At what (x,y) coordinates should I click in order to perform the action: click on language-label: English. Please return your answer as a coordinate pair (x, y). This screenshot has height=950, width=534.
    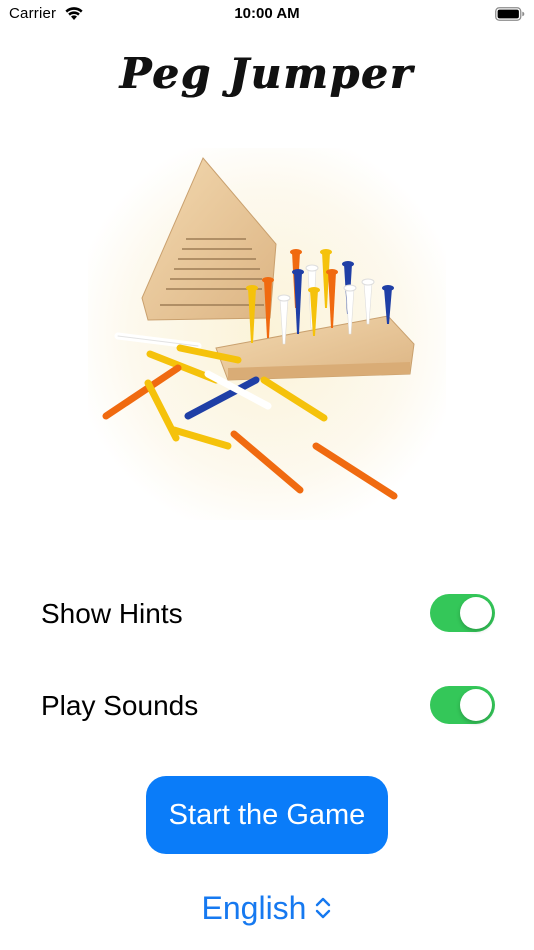
    Looking at the image, I should click on (254, 907).